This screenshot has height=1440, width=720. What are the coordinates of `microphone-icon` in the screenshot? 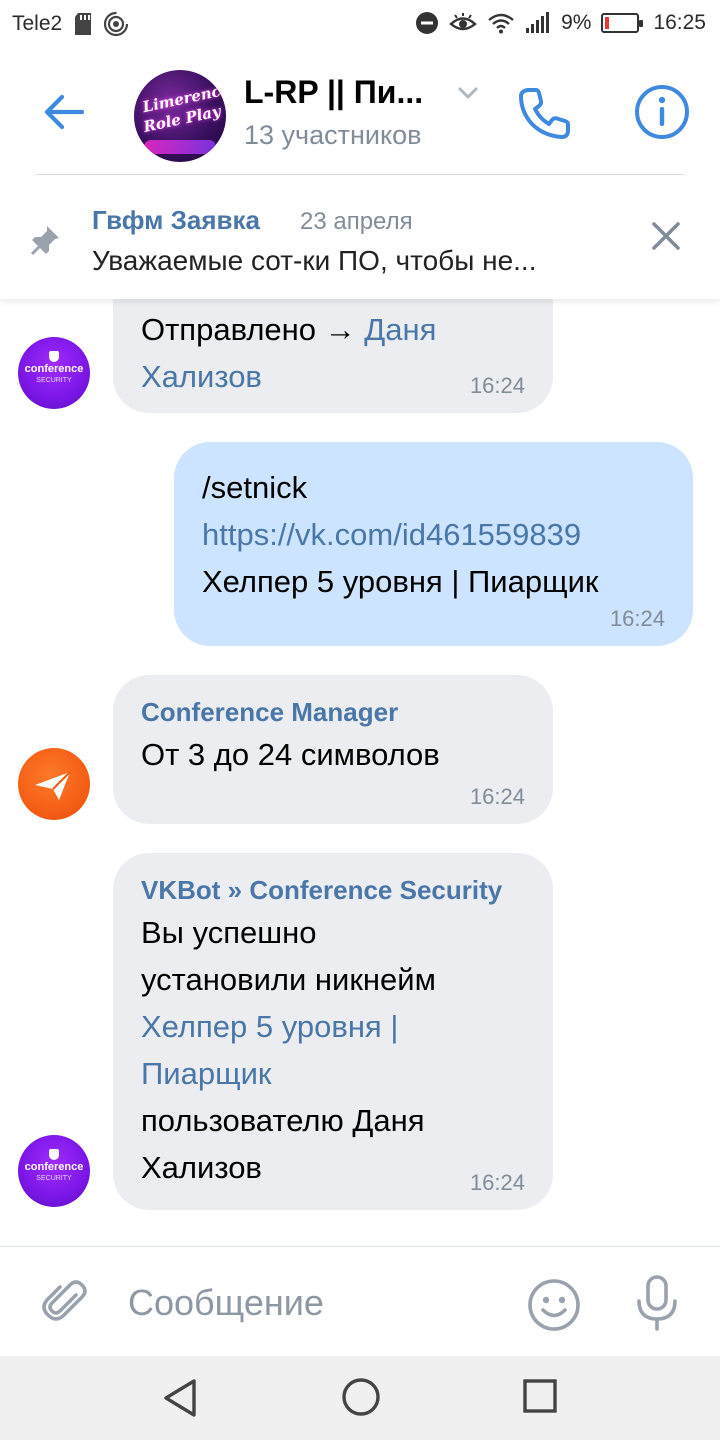 It's located at (657, 1303).